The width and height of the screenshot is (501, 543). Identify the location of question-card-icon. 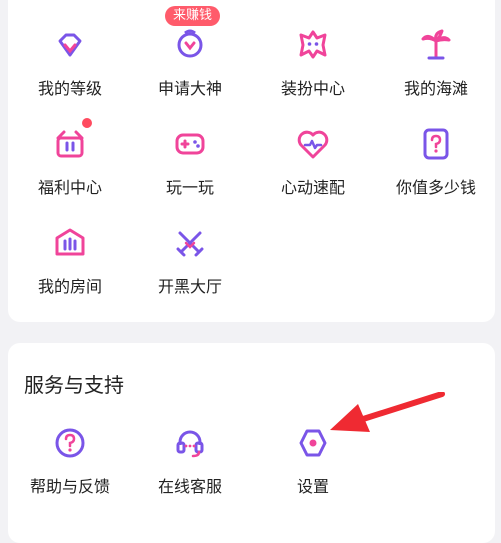
(436, 144).